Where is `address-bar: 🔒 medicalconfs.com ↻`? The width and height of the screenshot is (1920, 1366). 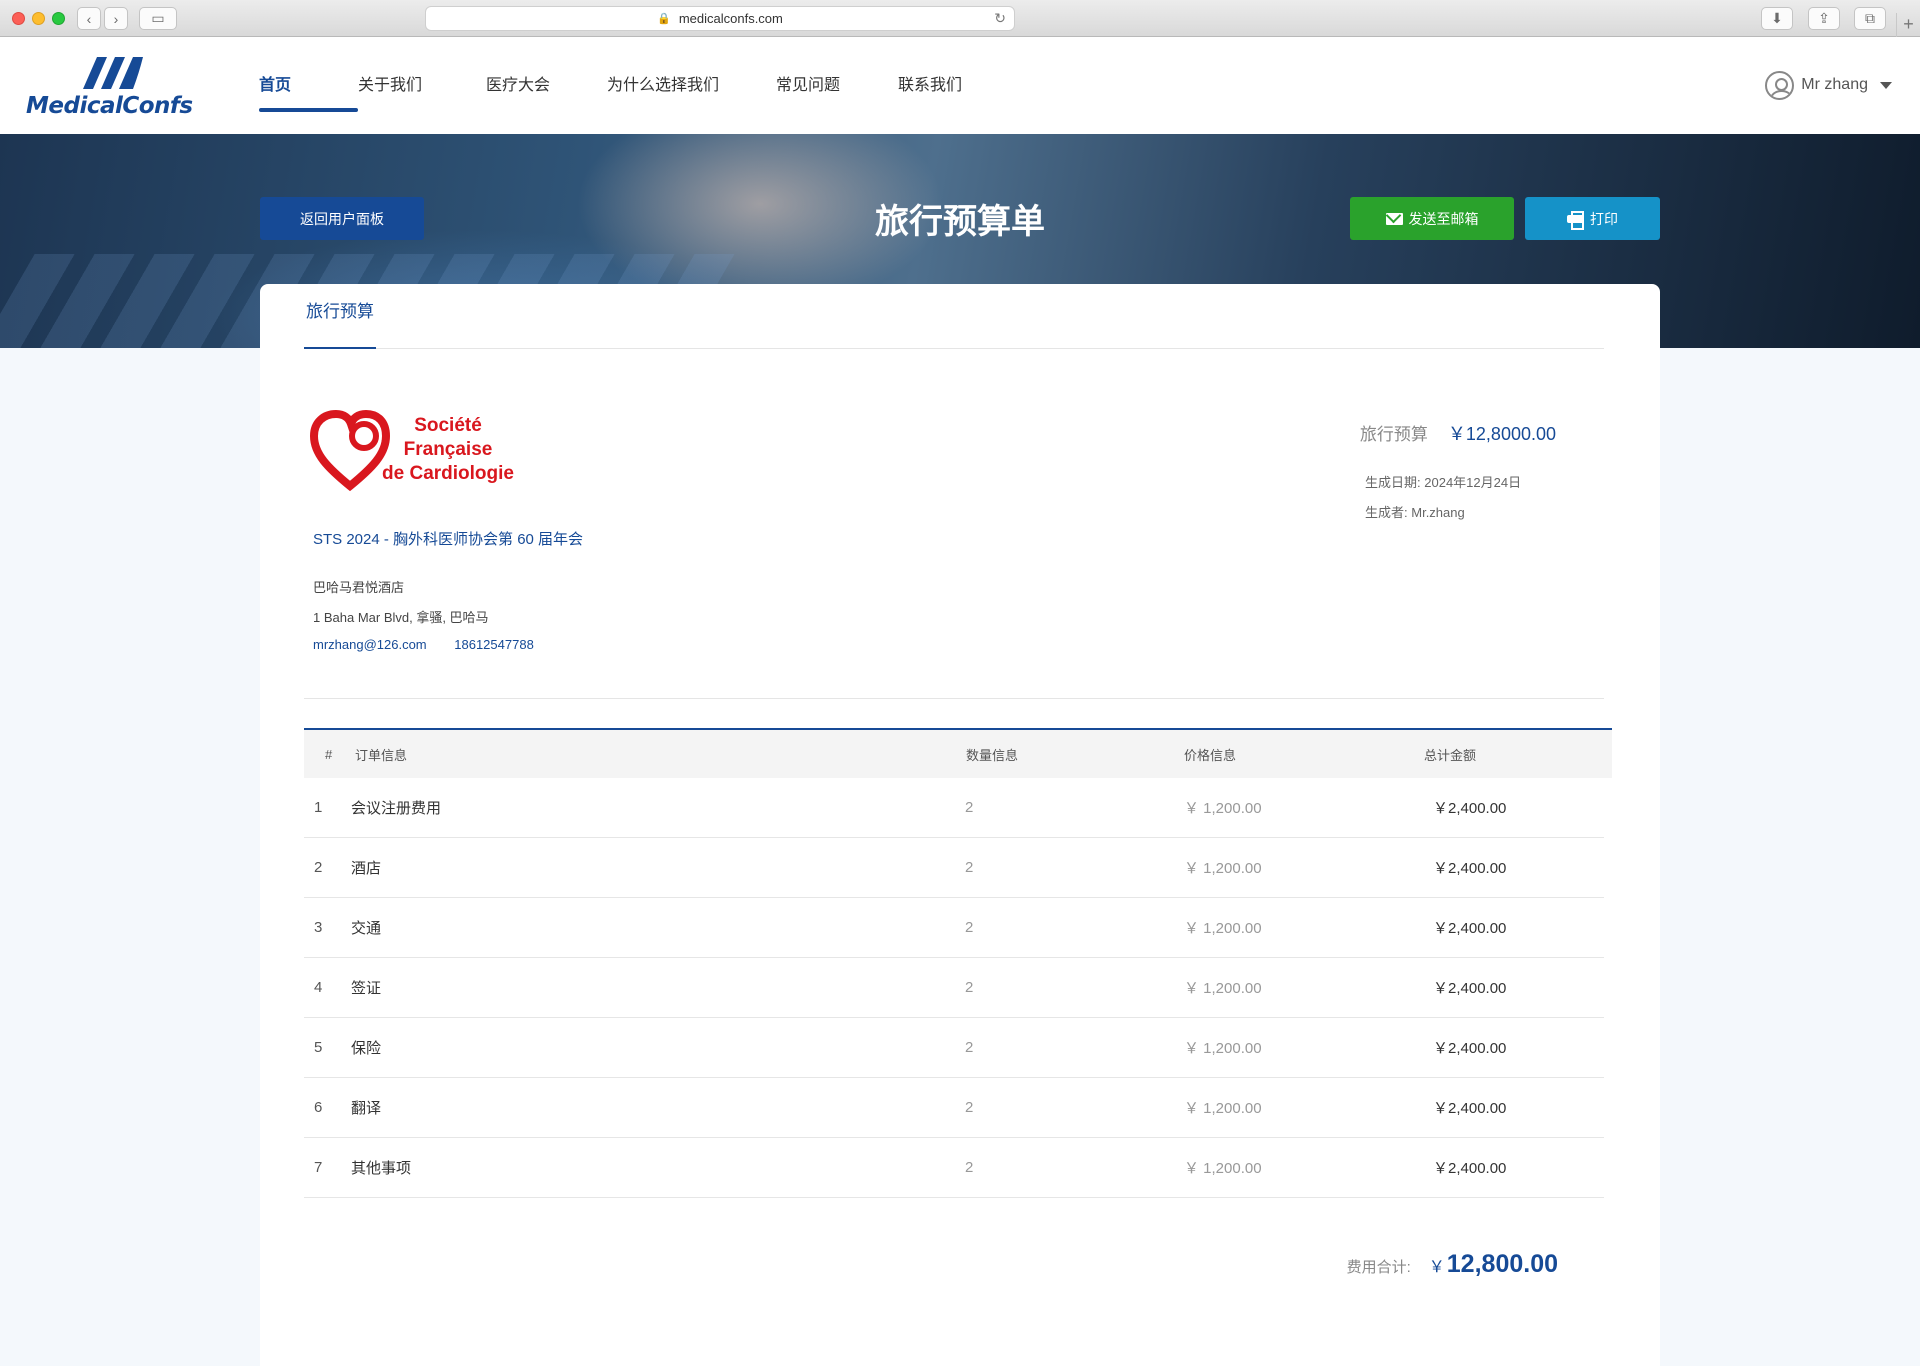 address-bar: 🔒 medicalconfs.com ↻ is located at coordinates (720, 18).